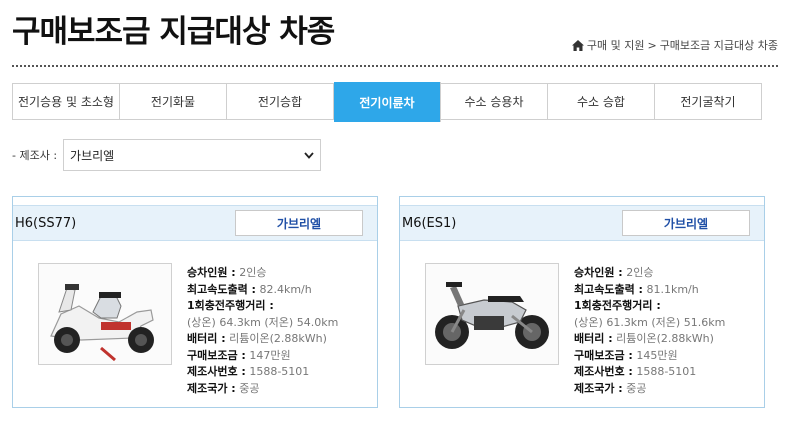 Image resolution: width=800 pixels, height=440 pixels. What do you see at coordinates (66, 101) in the screenshot?
I see `tab-ev-passenger: 전기승용 및 초소형` at bounding box center [66, 101].